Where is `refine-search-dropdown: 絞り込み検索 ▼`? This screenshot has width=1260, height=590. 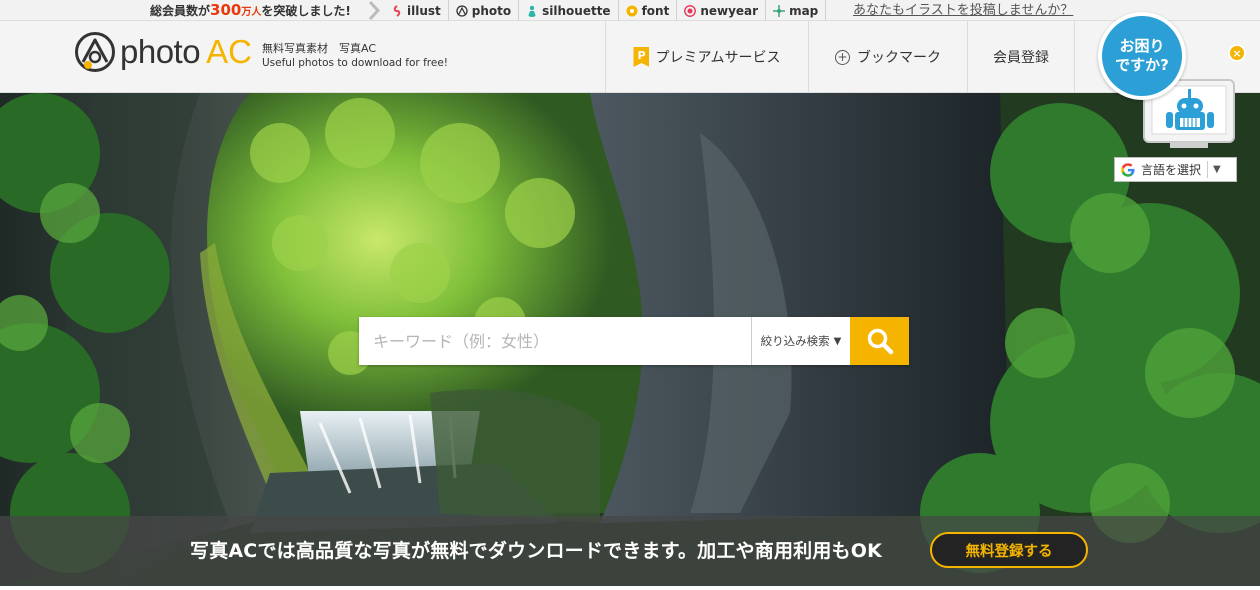
refine-search-dropdown: 絞り込み検索 ▼ is located at coordinates (800, 341).